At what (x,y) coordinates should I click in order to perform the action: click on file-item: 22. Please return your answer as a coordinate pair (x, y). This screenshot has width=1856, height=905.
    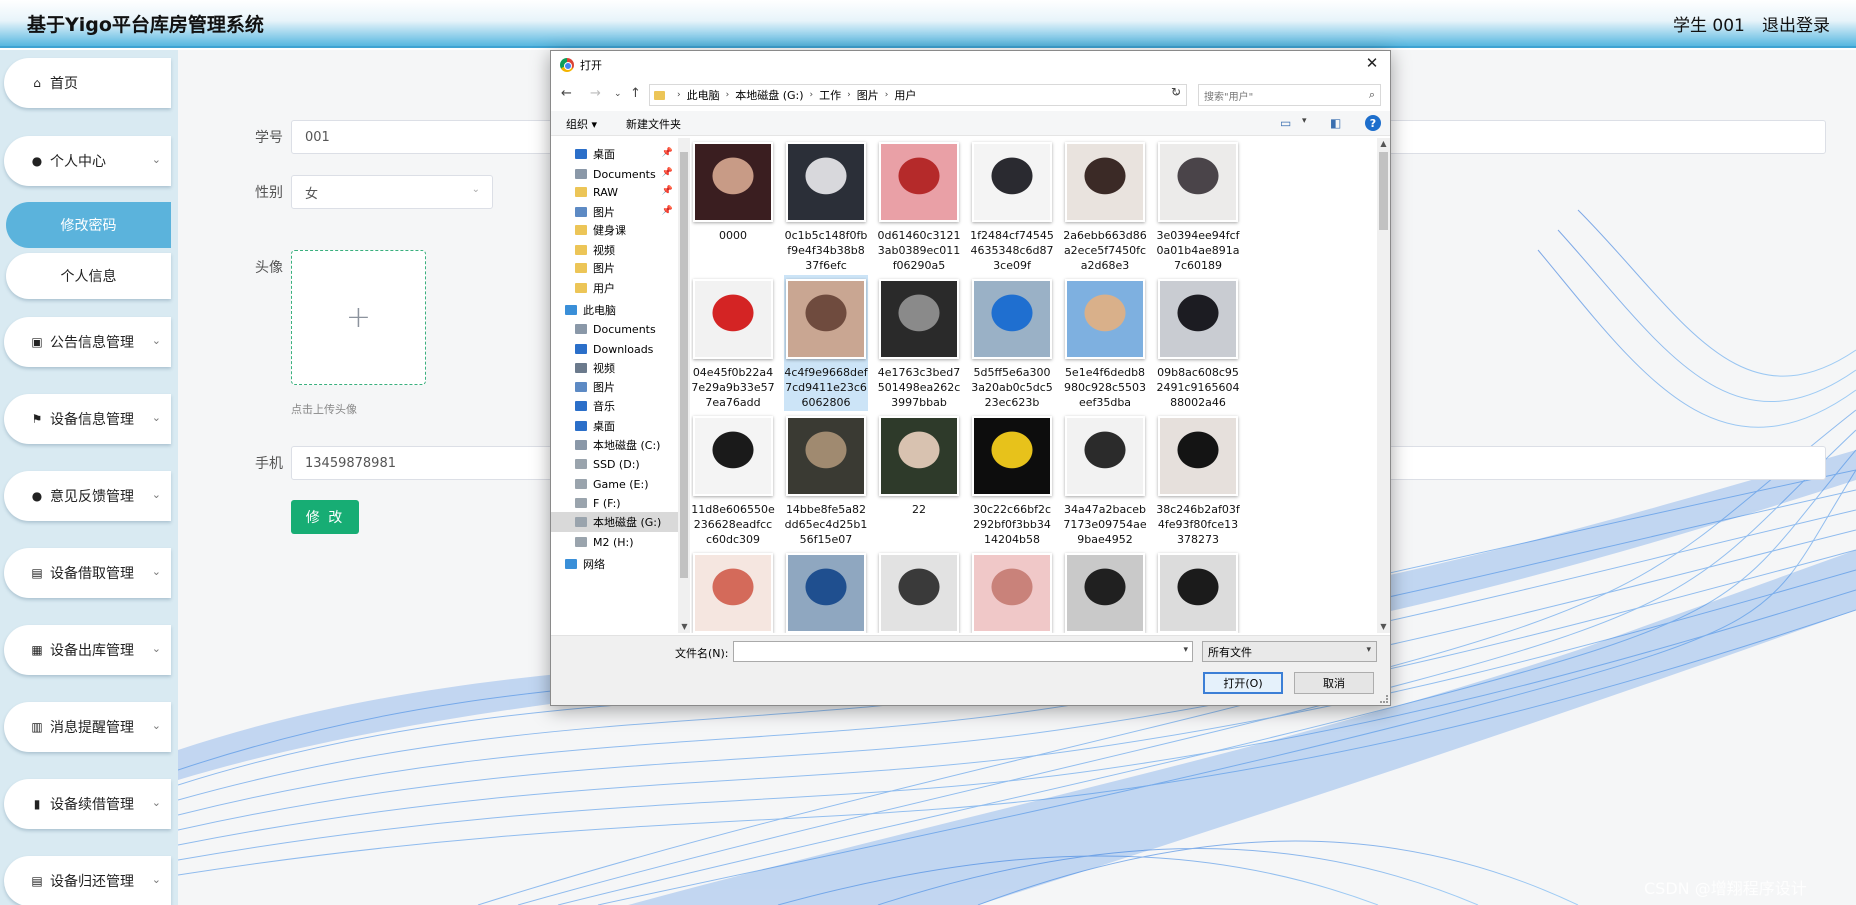
    Looking at the image, I should click on (919, 480).